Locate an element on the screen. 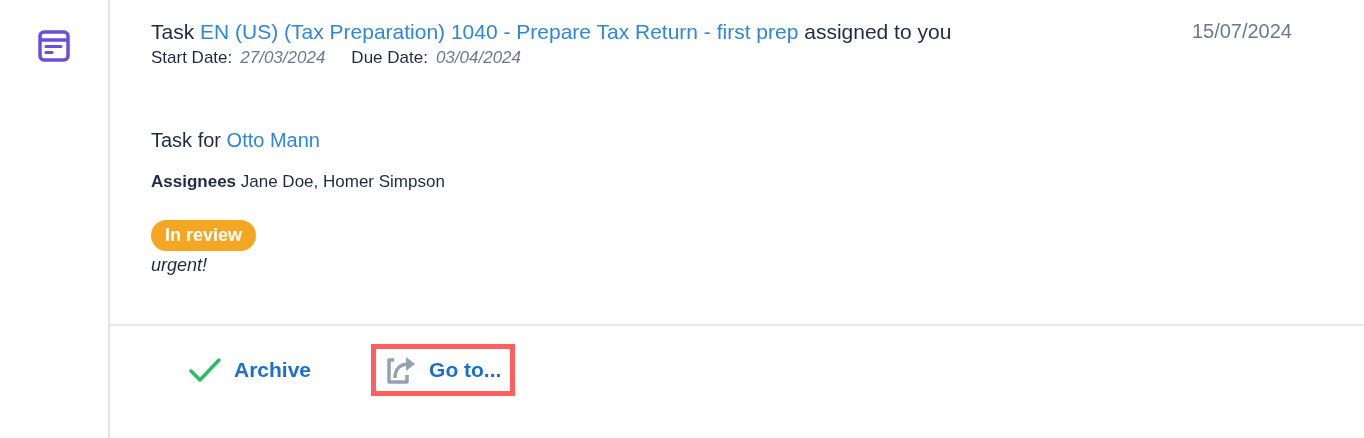  task-client: Task for Otto Mann is located at coordinates (236, 140).